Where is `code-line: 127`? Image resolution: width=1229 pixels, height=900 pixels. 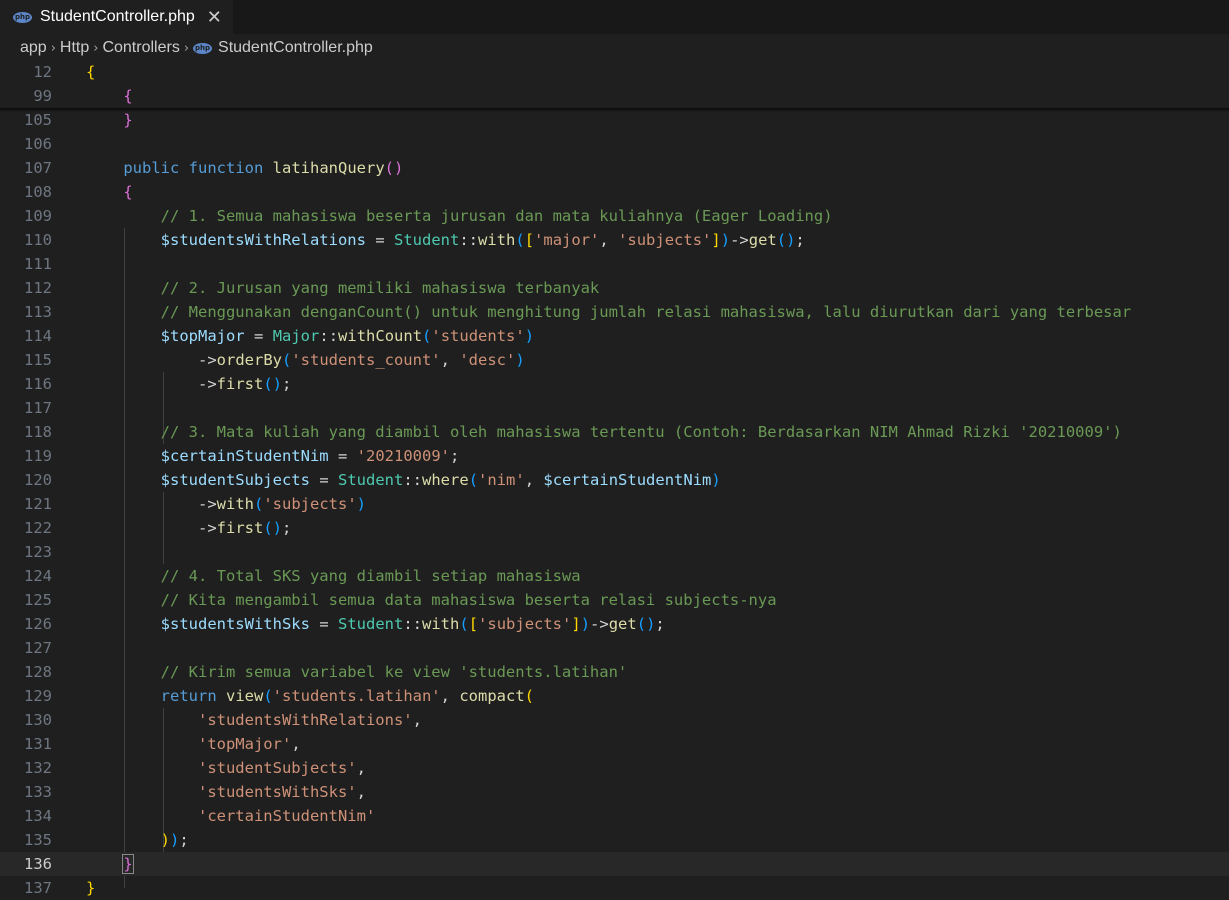 code-line: 127 is located at coordinates (614, 648).